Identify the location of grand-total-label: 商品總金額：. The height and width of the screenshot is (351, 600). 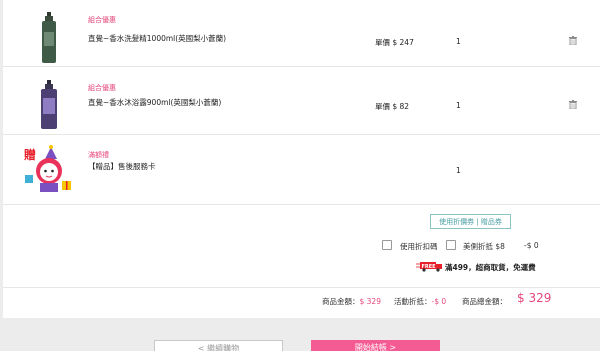
(484, 301).